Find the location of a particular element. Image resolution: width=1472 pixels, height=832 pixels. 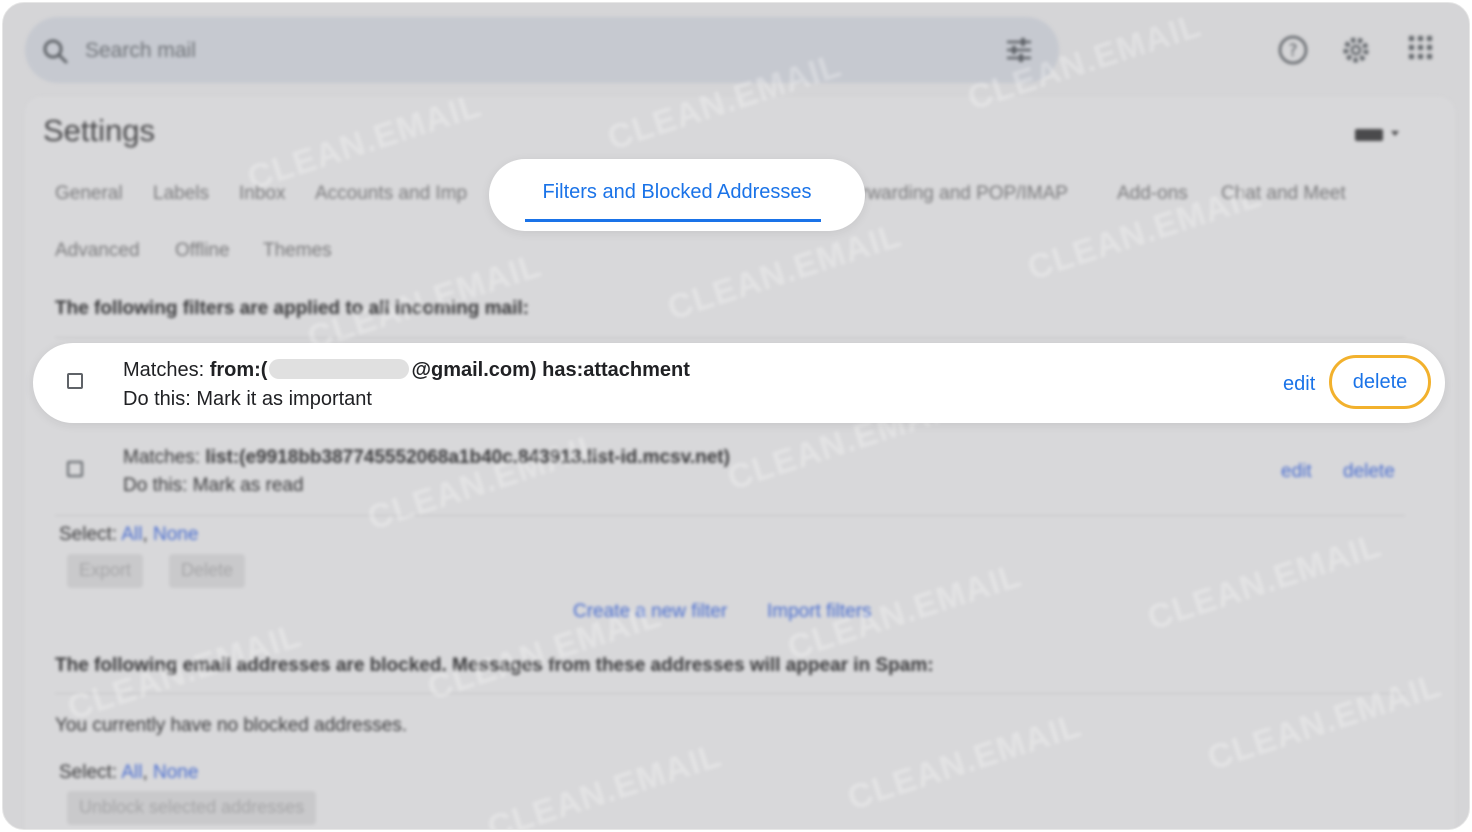

blocked-empty-message: You currently have no blocked addresses. is located at coordinates (231, 725).